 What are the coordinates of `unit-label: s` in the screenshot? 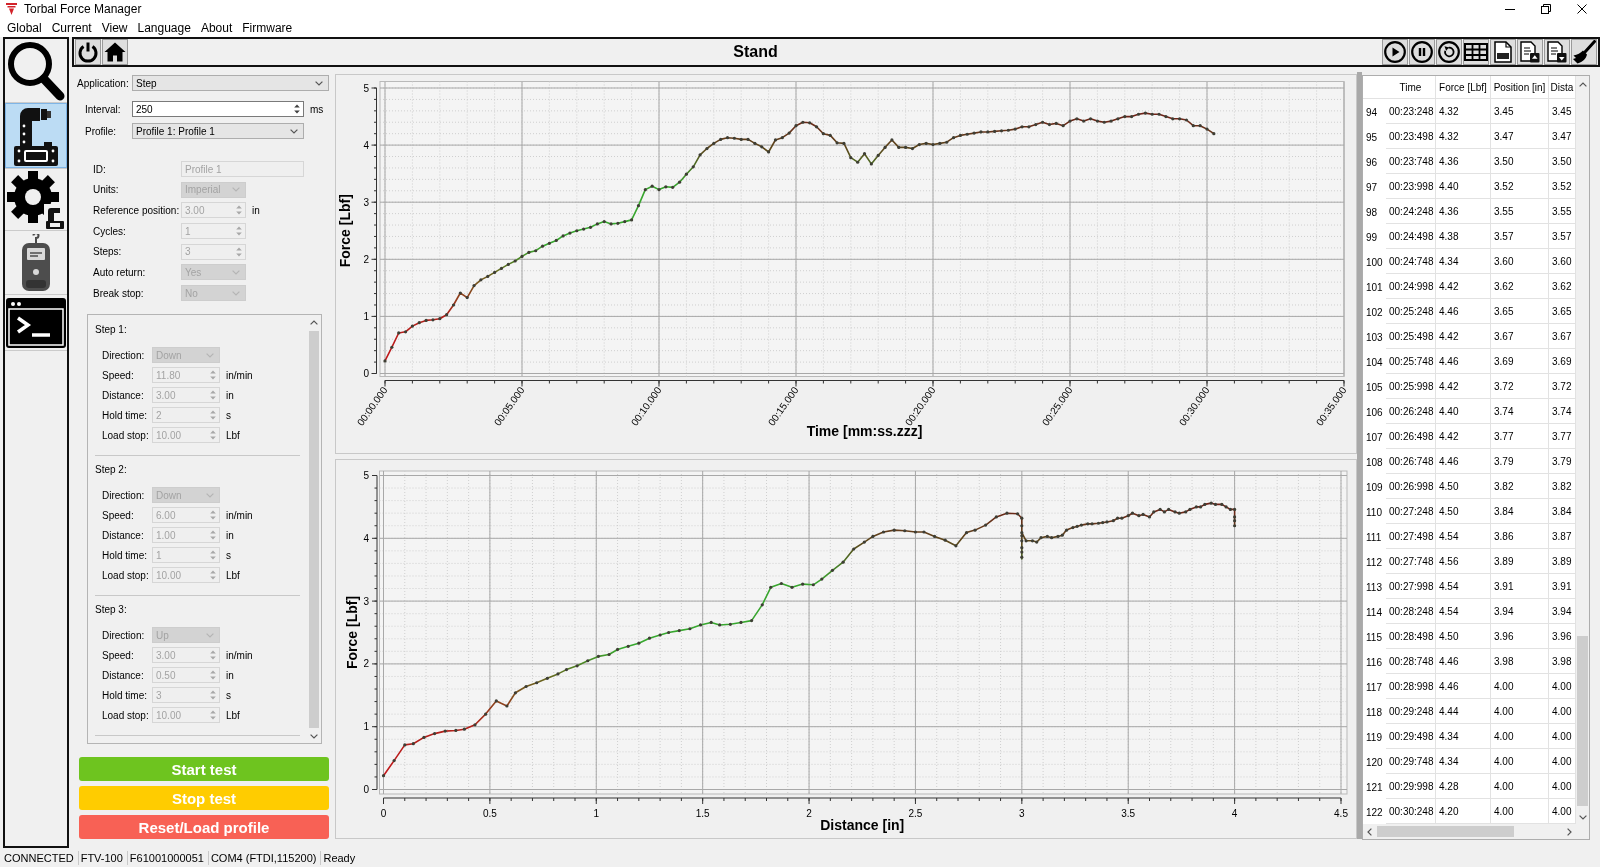 It's located at (228, 415).